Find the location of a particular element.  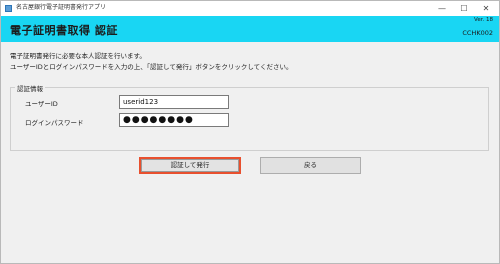

screen-id-label: CCHK002 is located at coordinates (477, 33).